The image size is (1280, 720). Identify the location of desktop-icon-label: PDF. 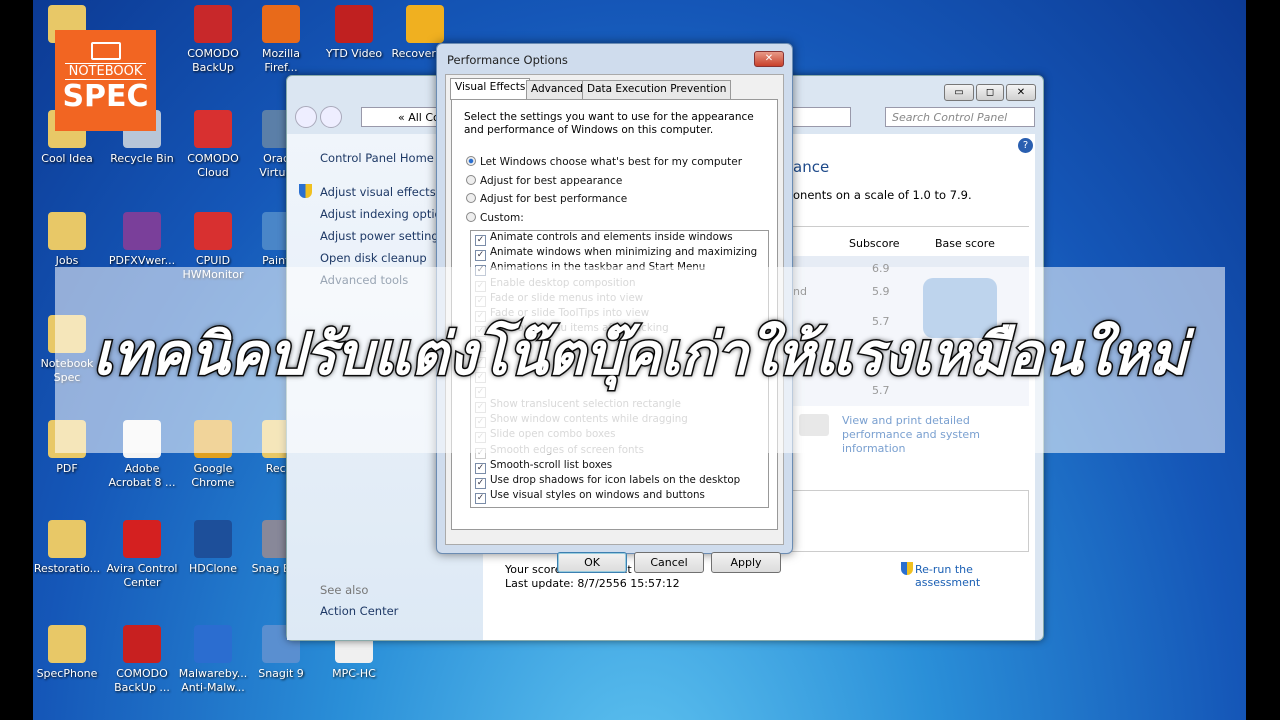
(67, 468).